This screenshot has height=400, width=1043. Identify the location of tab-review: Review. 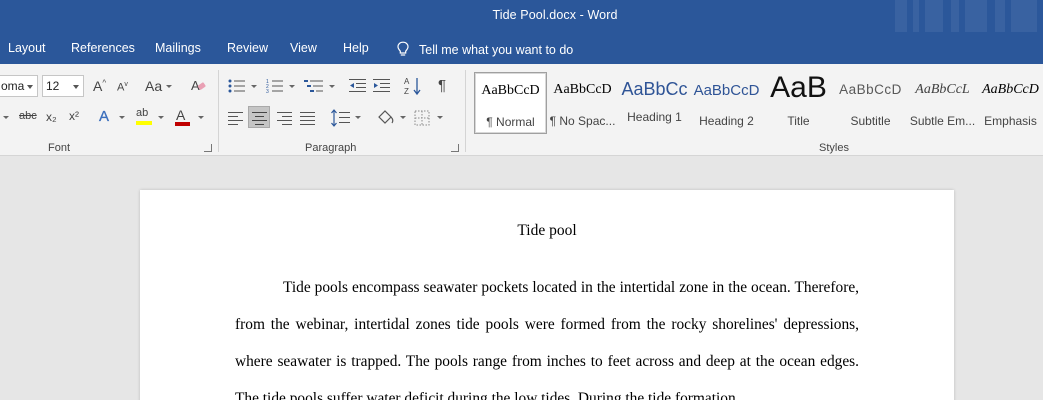
(247, 48).